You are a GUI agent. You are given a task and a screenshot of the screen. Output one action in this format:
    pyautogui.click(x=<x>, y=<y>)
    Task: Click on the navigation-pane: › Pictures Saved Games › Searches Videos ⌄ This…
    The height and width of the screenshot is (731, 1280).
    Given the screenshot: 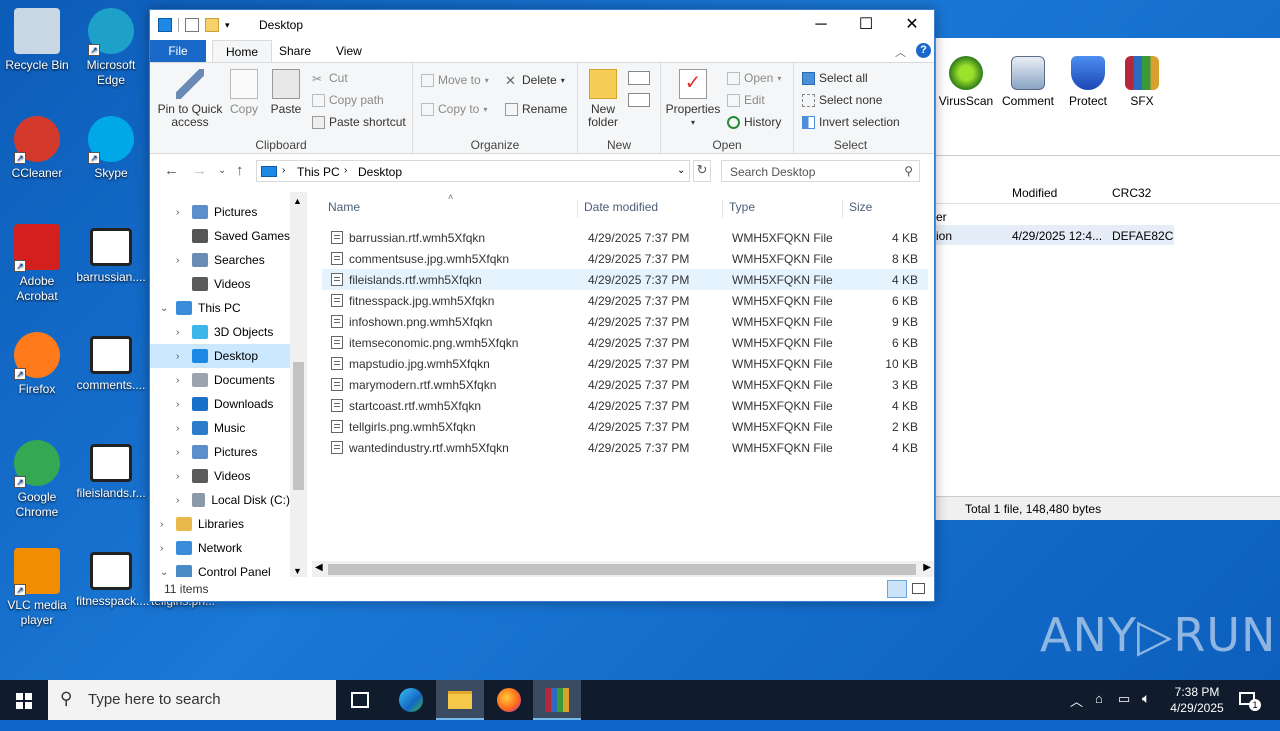 What is the action you would take?
    pyautogui.click(x=230, y=386)
    